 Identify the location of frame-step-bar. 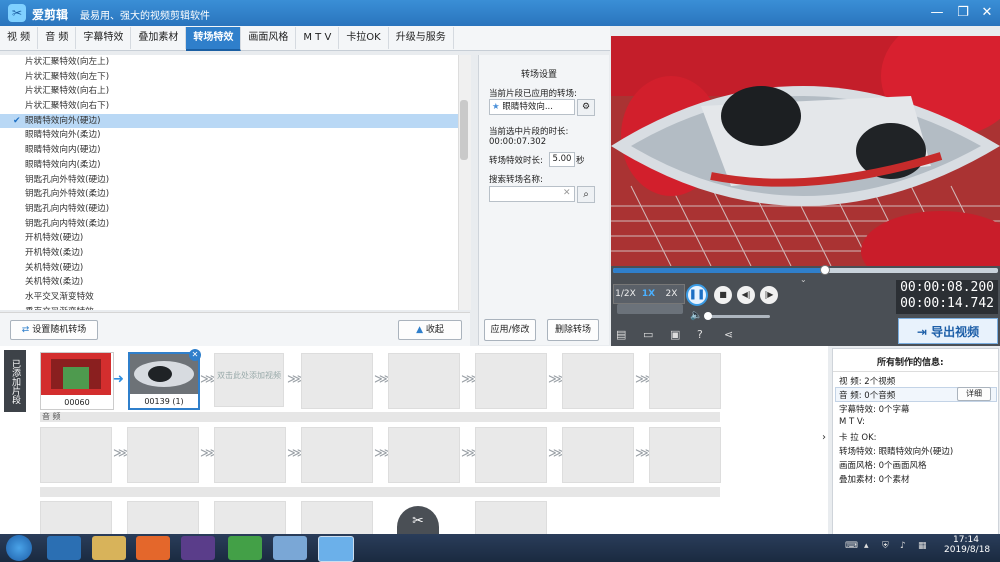
(650, 309).